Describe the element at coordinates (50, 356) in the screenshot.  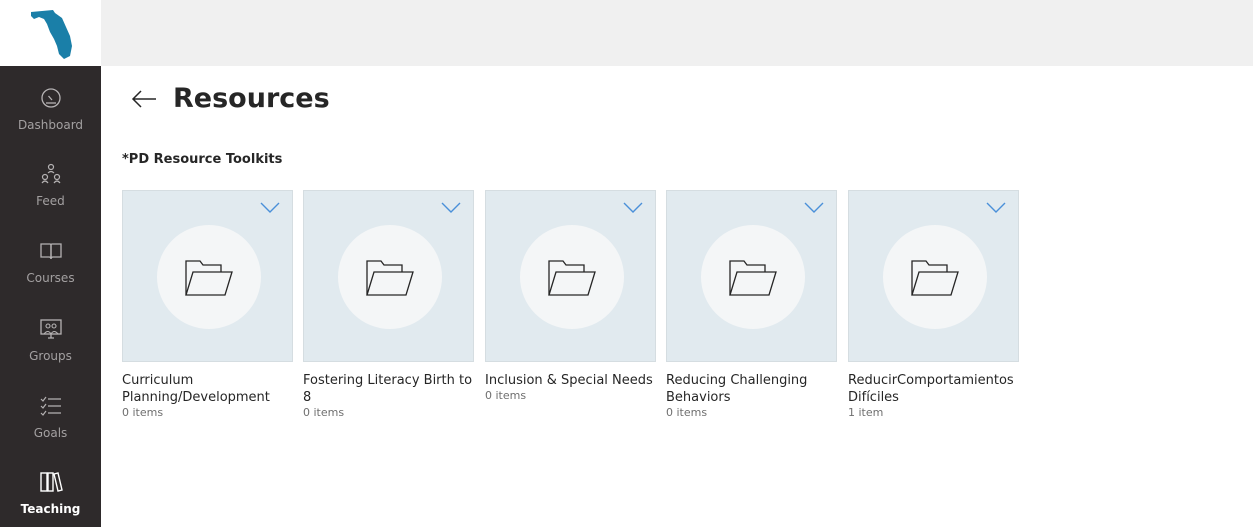
I see `nav-groups-label: Groups` at that location.